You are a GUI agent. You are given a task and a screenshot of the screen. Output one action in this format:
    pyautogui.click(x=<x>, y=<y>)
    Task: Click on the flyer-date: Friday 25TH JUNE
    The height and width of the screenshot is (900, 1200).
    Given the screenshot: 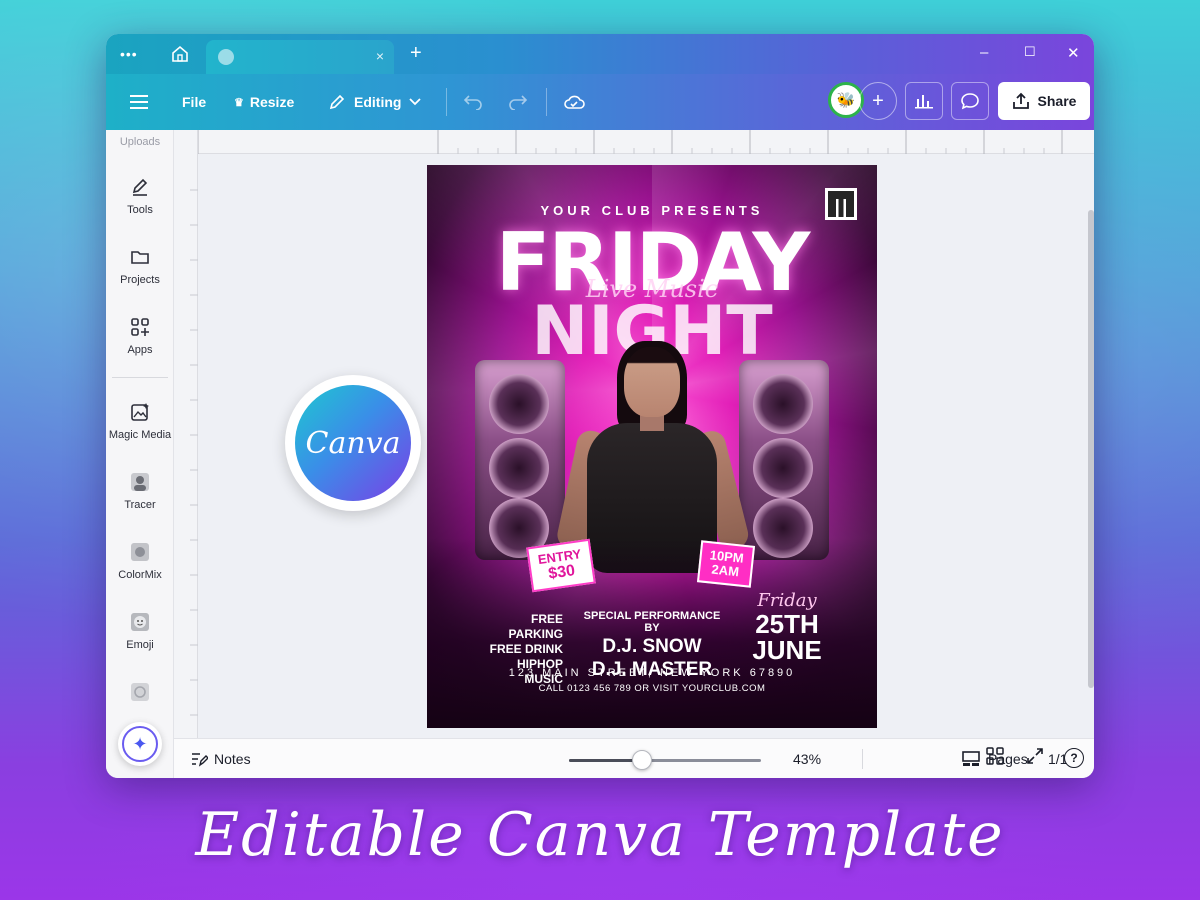 What is the action you would take?
    pyautogui.click(x=787, y=626)
    